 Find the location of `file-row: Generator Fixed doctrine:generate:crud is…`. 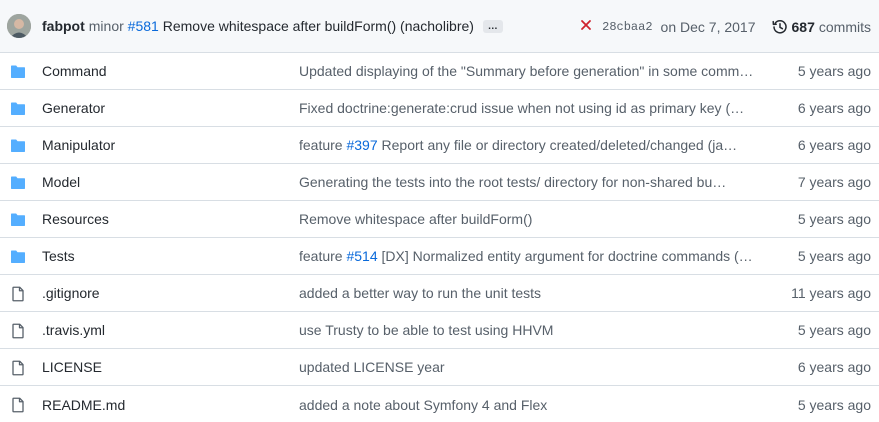

file-row: Generator Fixed doctrine:generate:crud is… is located at coordinates (439, 108).